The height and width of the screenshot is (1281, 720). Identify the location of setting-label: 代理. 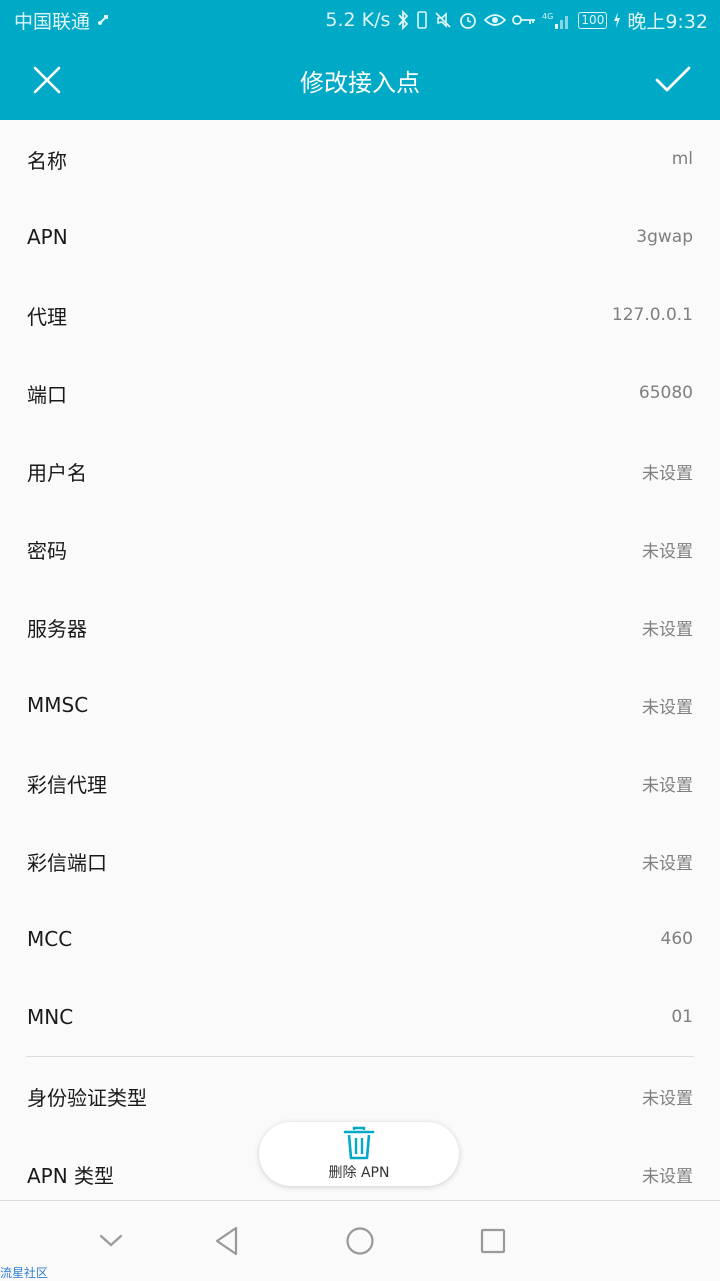
(47, 316).